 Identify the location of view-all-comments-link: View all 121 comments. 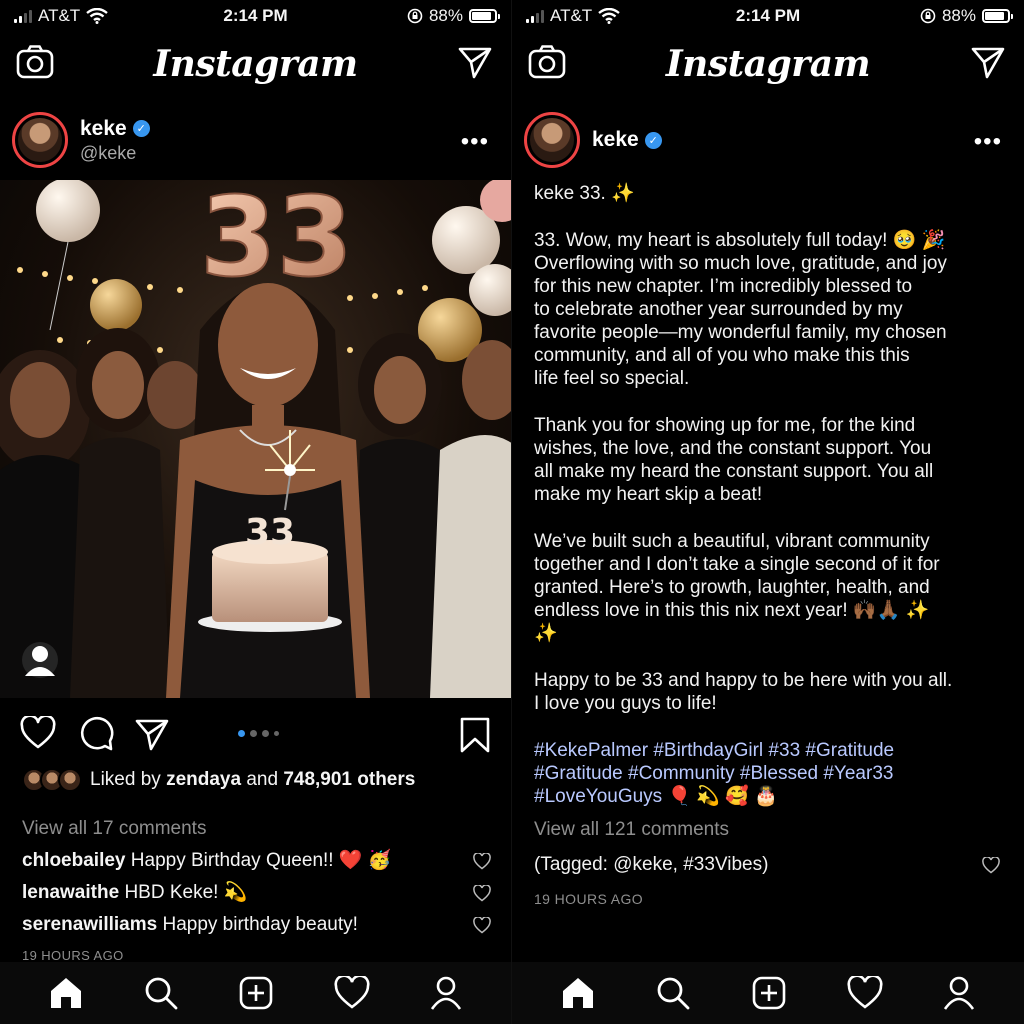
(771, 829).